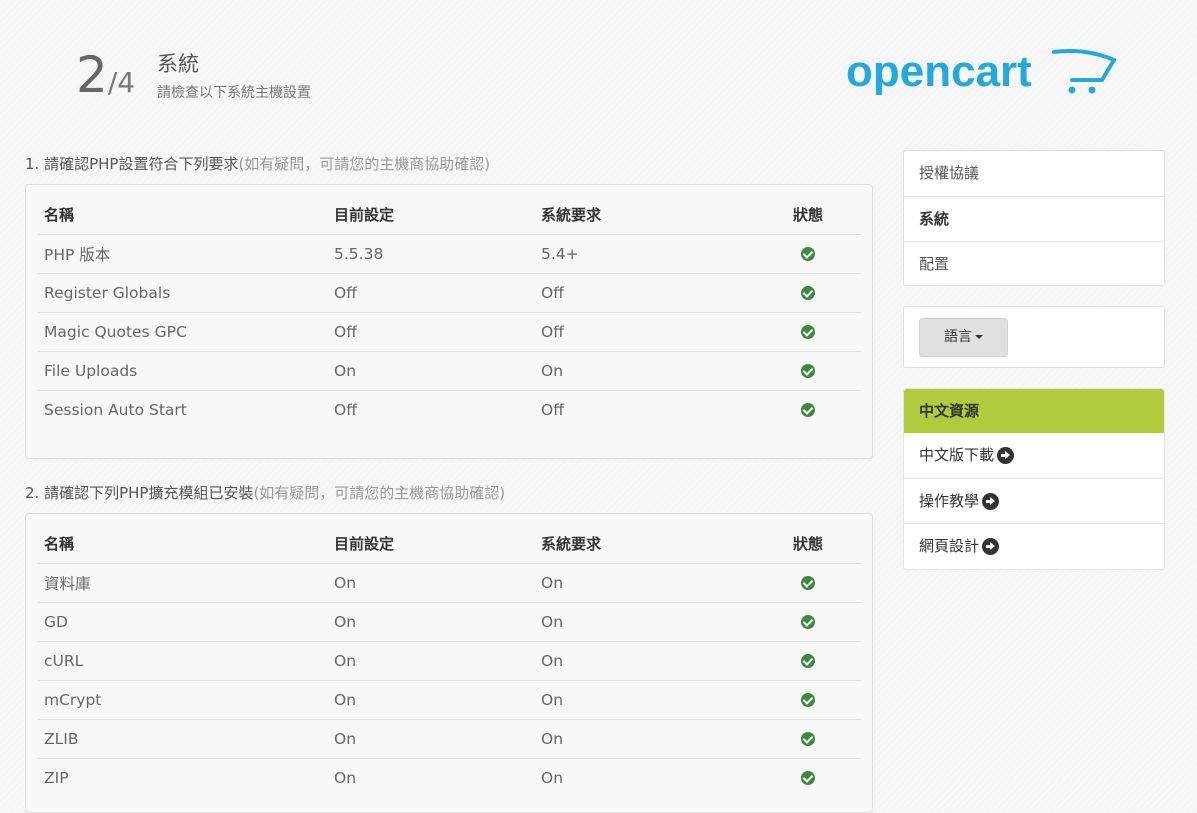 The height and width of the screenshot is (813, 1197). I want to click on row-name: Magic Quotes GPC, so click(183, 331).